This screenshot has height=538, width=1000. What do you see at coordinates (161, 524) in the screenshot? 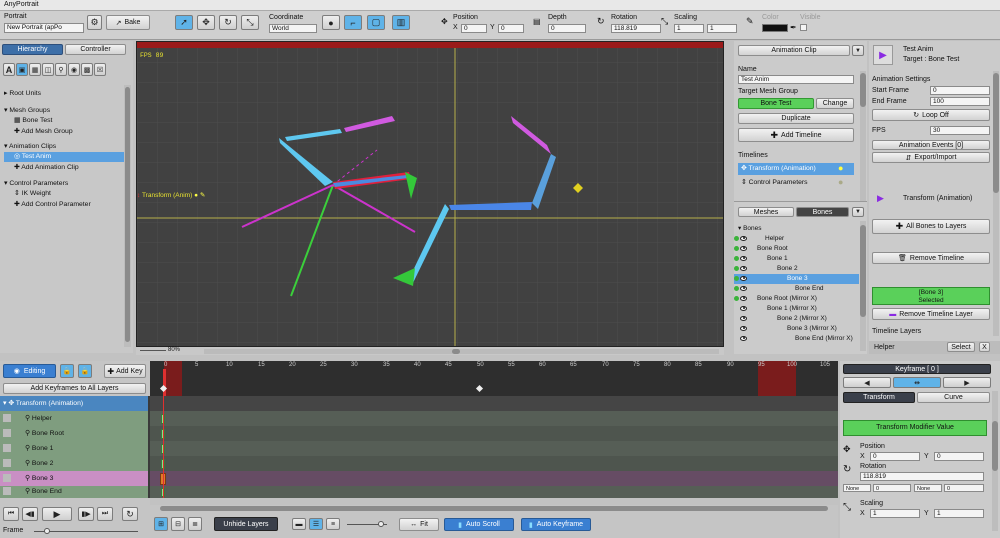
I see `layer-filter-button-1: ⊞` at bounding box center [161, 524].